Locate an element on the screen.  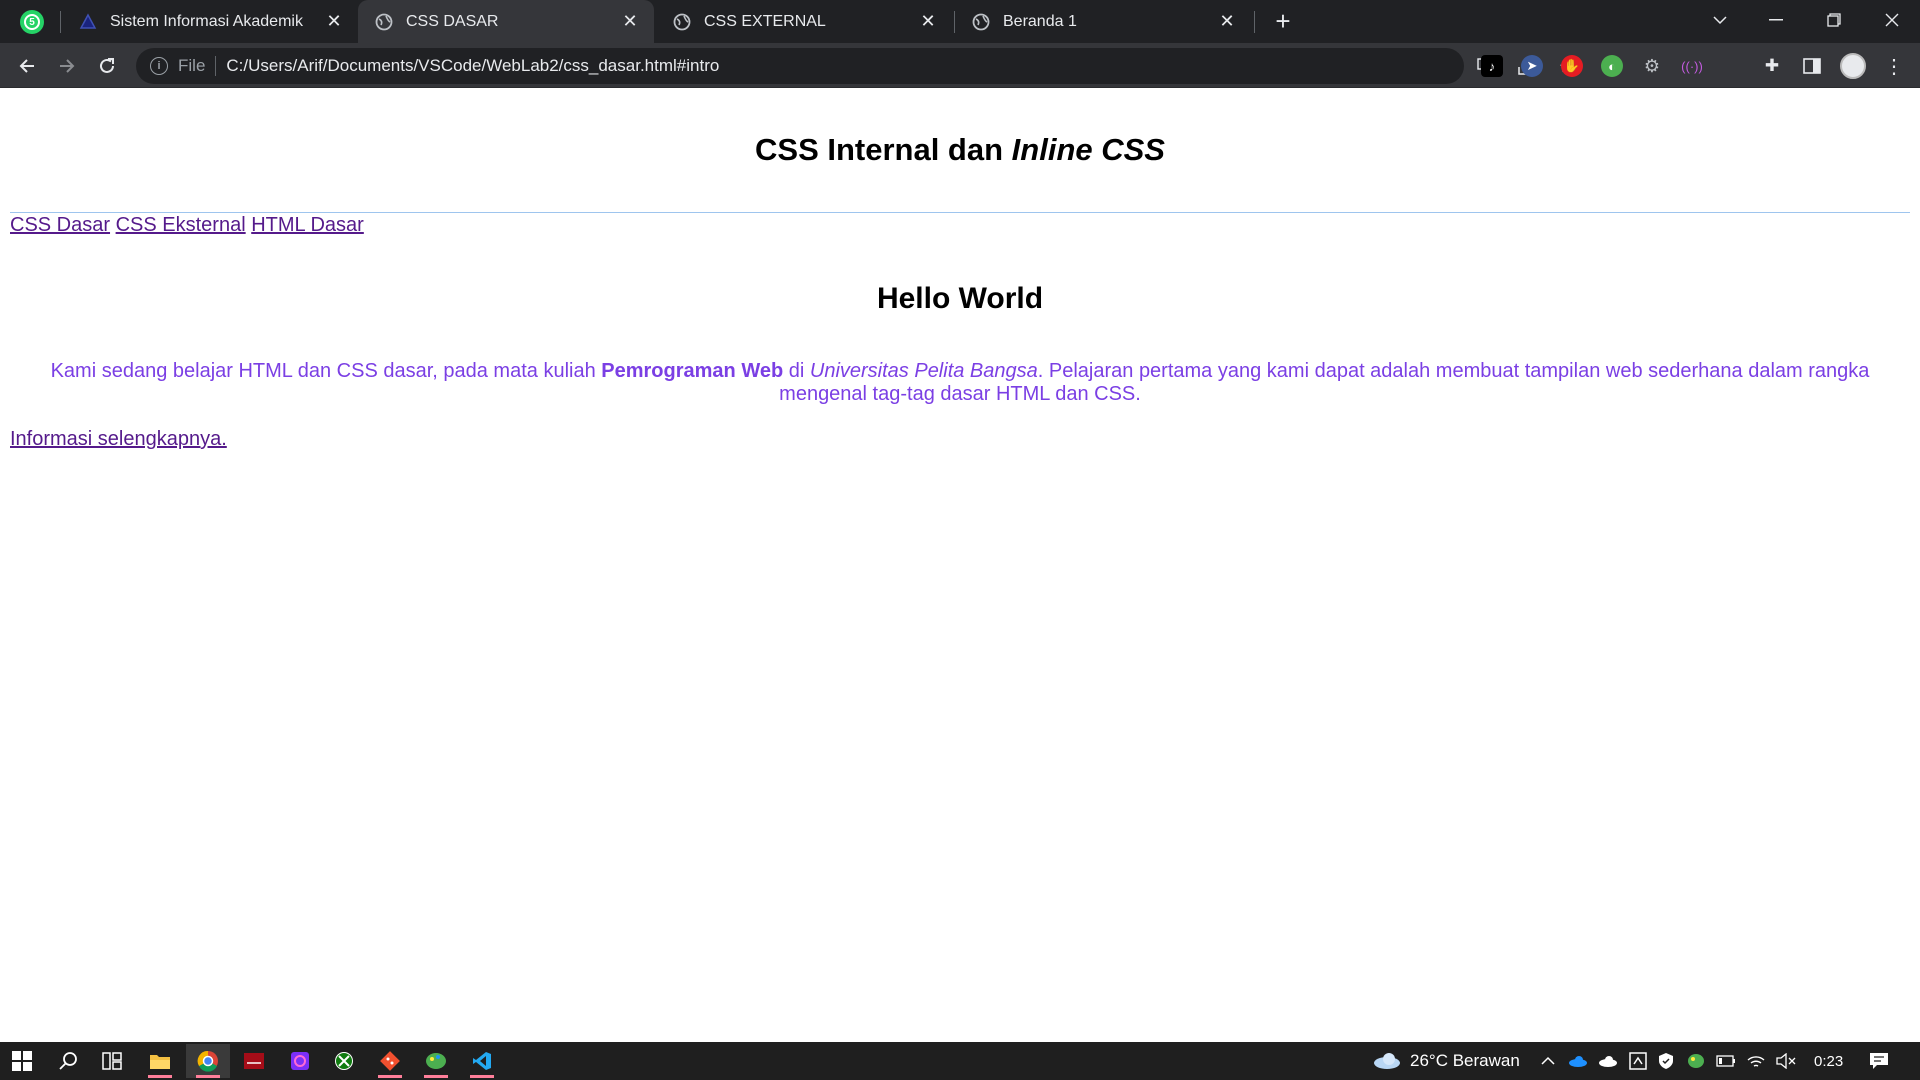
tab-css-dasar: CSS DASAR ✕ is located at coordinates (506, 21).